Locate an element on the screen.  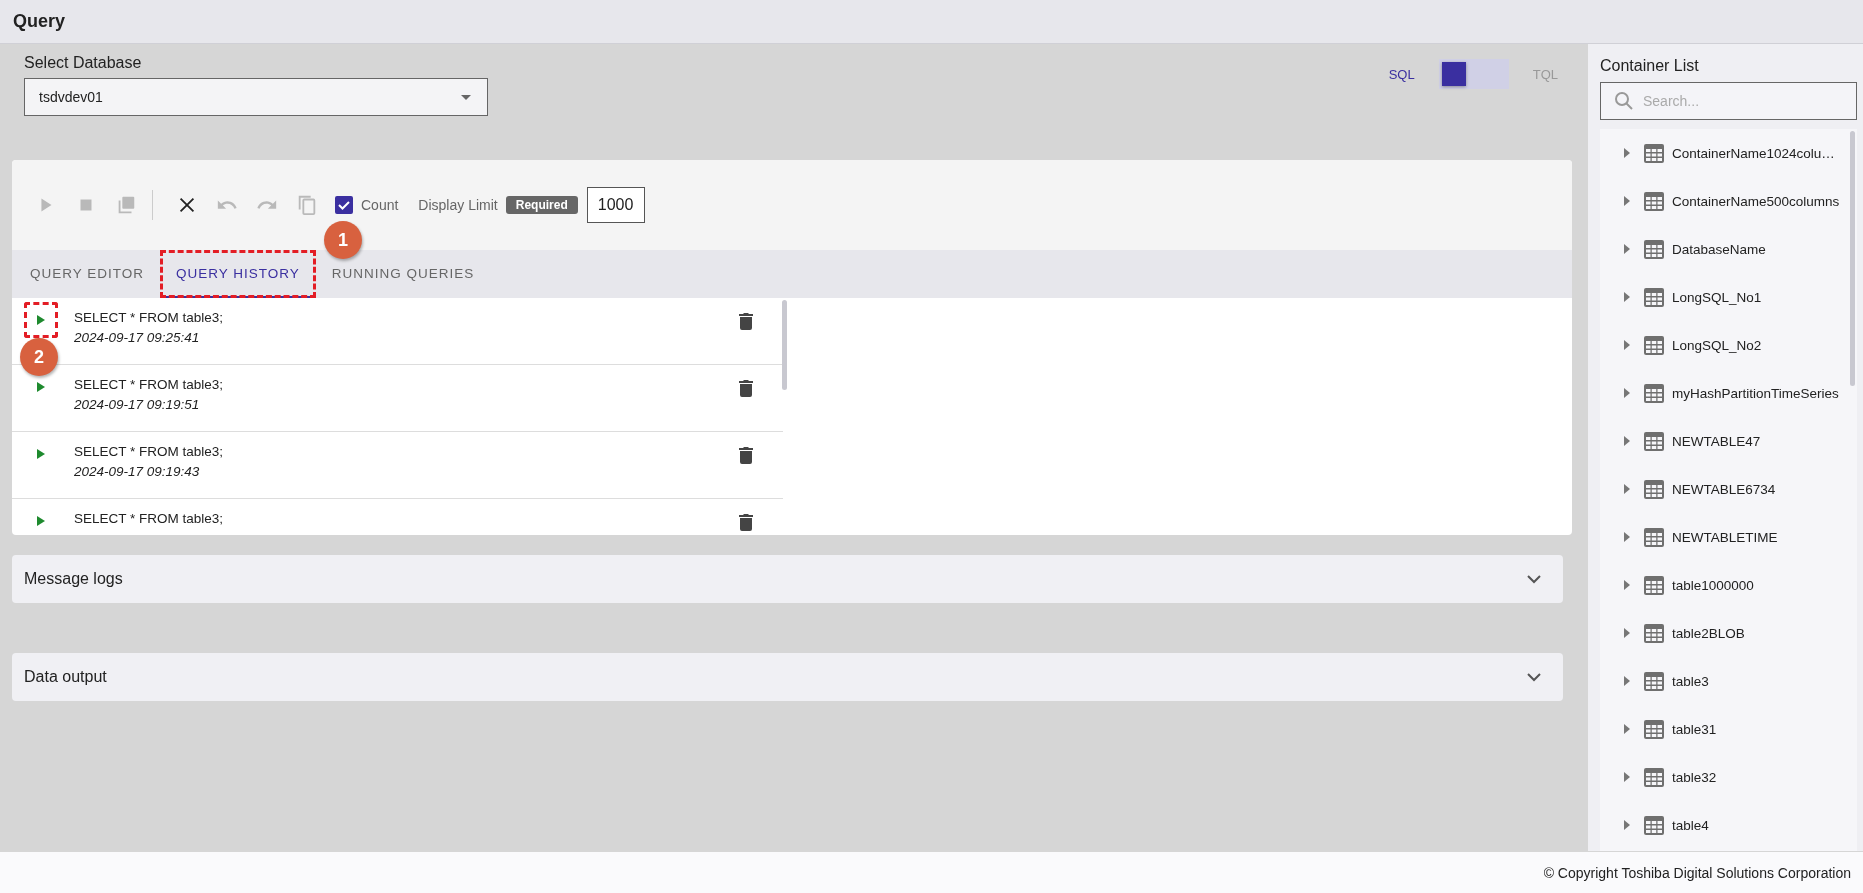
display-limit-field: 1000 is located at coordinates (615, 205).